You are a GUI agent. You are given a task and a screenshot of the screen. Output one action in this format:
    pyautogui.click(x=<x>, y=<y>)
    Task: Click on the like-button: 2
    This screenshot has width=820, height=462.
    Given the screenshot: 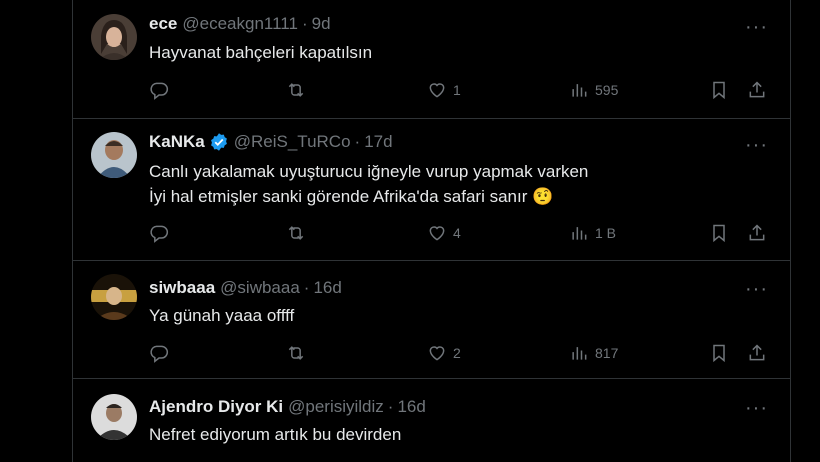 What is the action you would take?
    pyautogui.click(x=444, y=353)
    